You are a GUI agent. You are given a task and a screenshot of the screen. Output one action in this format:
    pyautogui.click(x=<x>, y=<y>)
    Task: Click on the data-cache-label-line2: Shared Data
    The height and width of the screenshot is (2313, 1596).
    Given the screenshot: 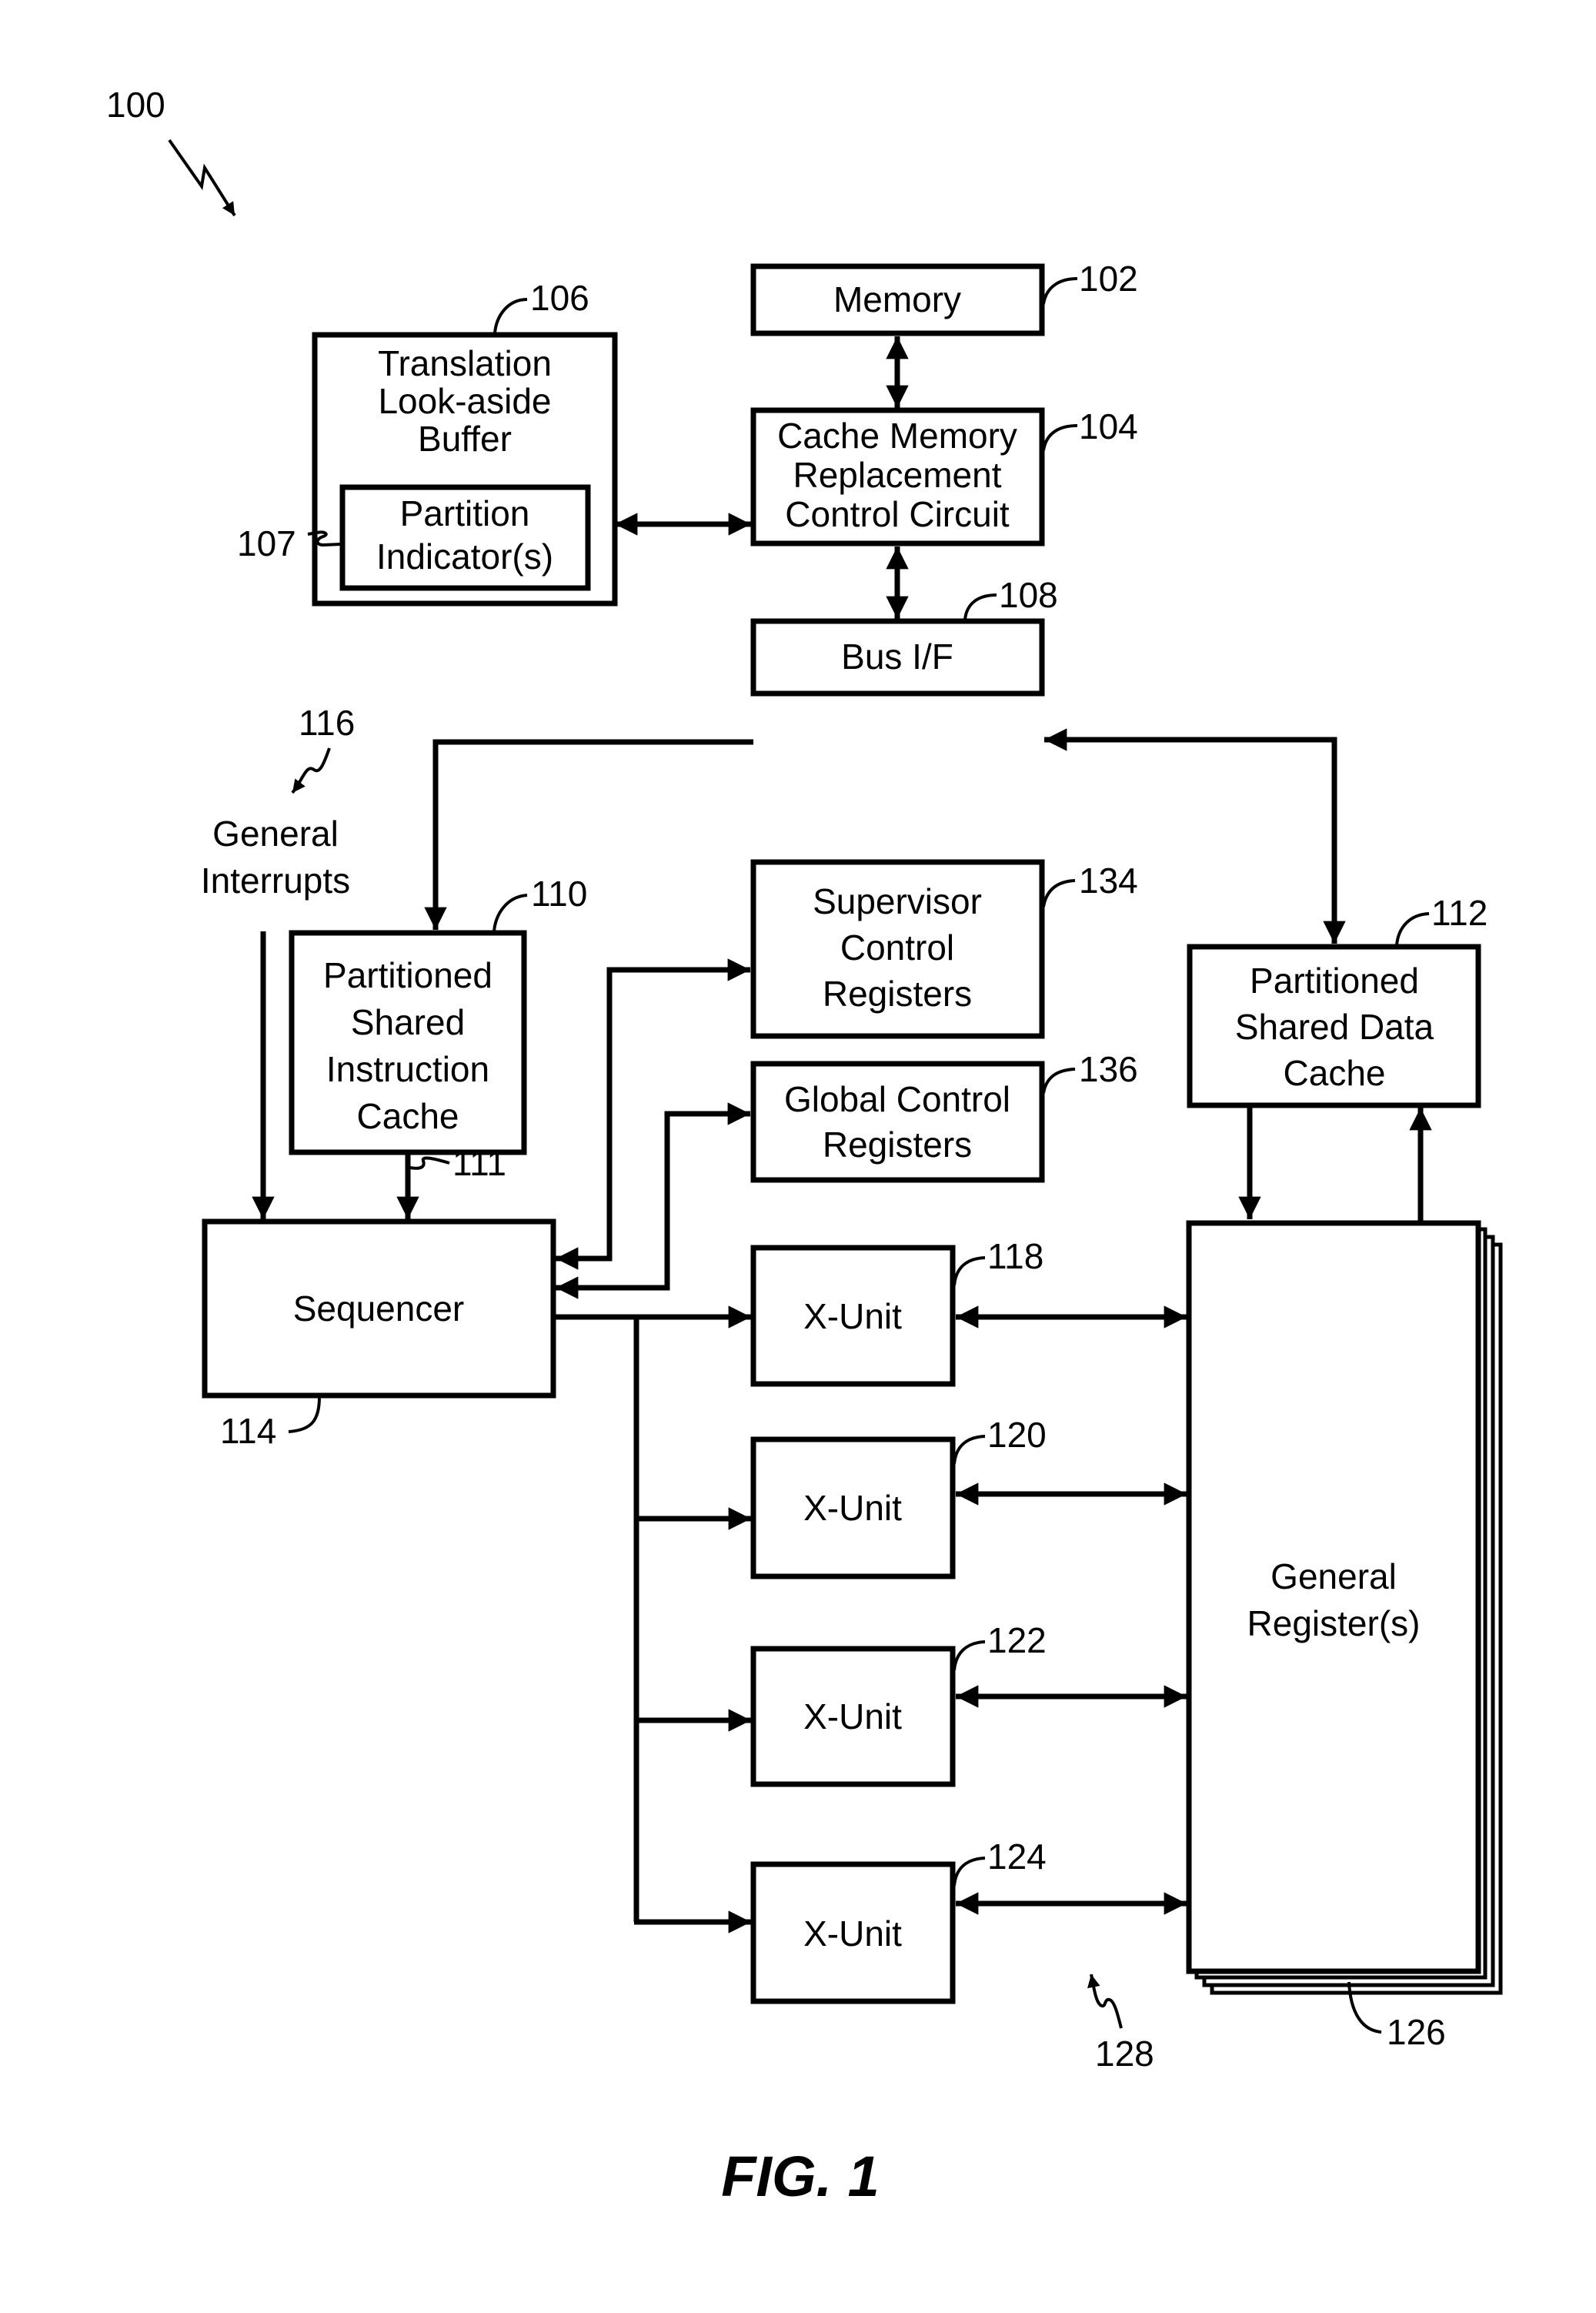 What is the action you would take?
    pyautogui.click(x=1335, y=1027)
    